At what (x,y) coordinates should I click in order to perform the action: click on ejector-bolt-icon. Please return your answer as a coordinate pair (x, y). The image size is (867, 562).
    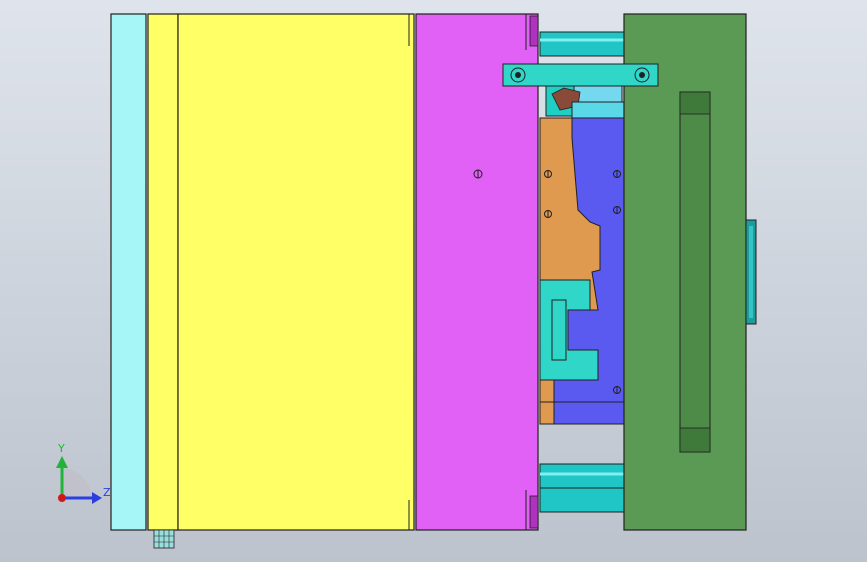
    Looking at the image, I should click on (164, 539).